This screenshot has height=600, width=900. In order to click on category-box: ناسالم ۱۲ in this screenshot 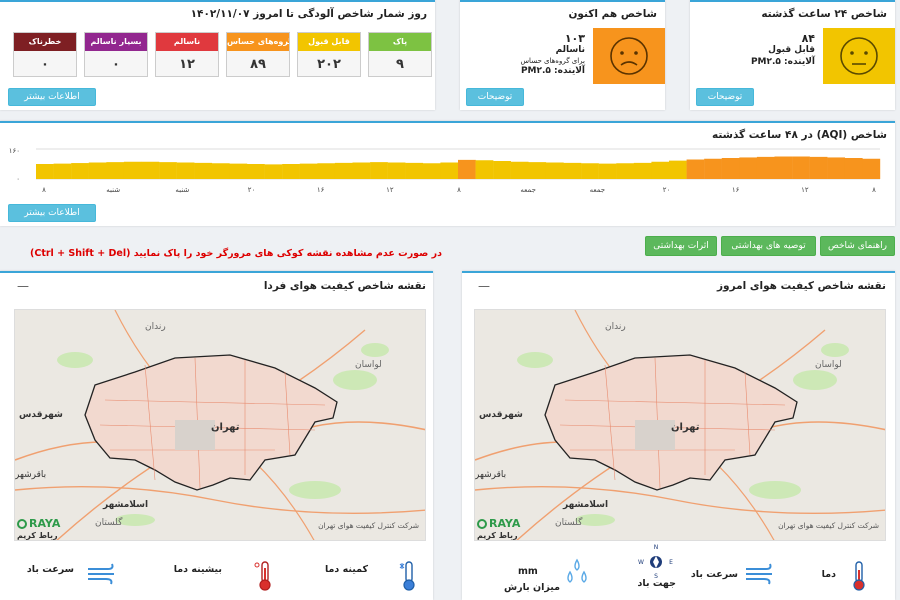, I will do `click(187, 54)`.